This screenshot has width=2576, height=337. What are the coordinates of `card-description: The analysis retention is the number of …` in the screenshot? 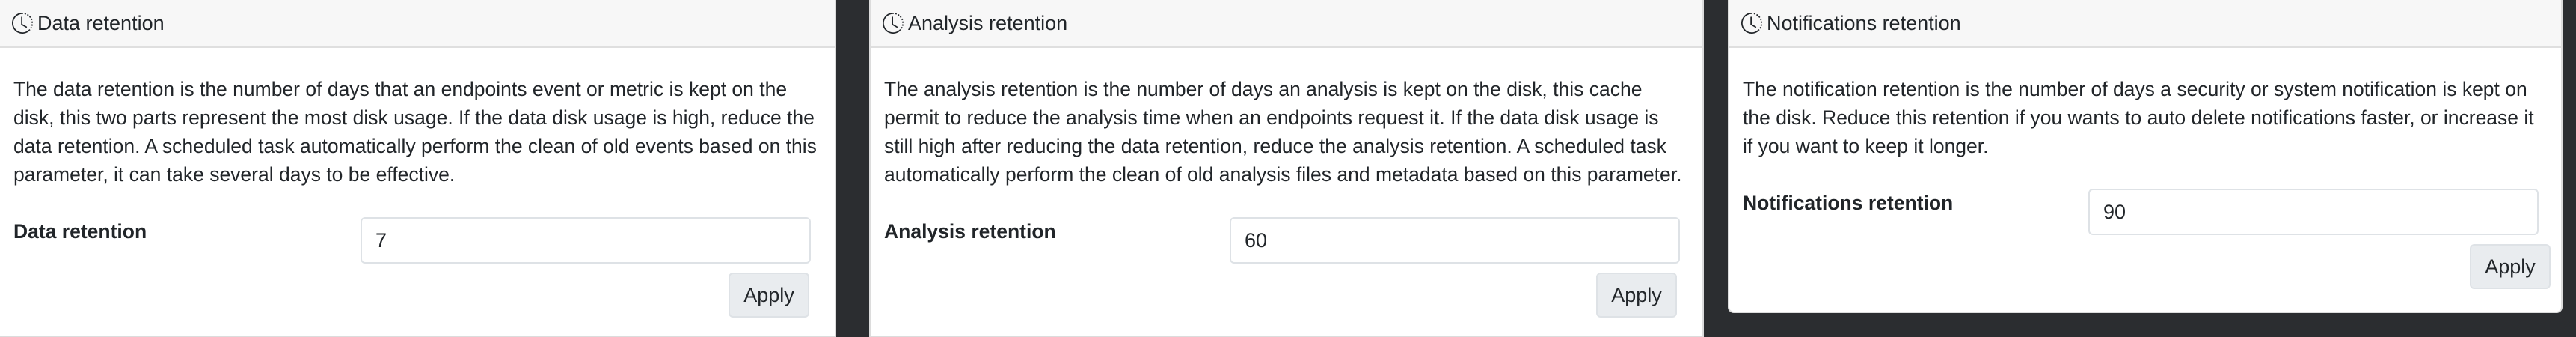 It's located at (1283, 132).